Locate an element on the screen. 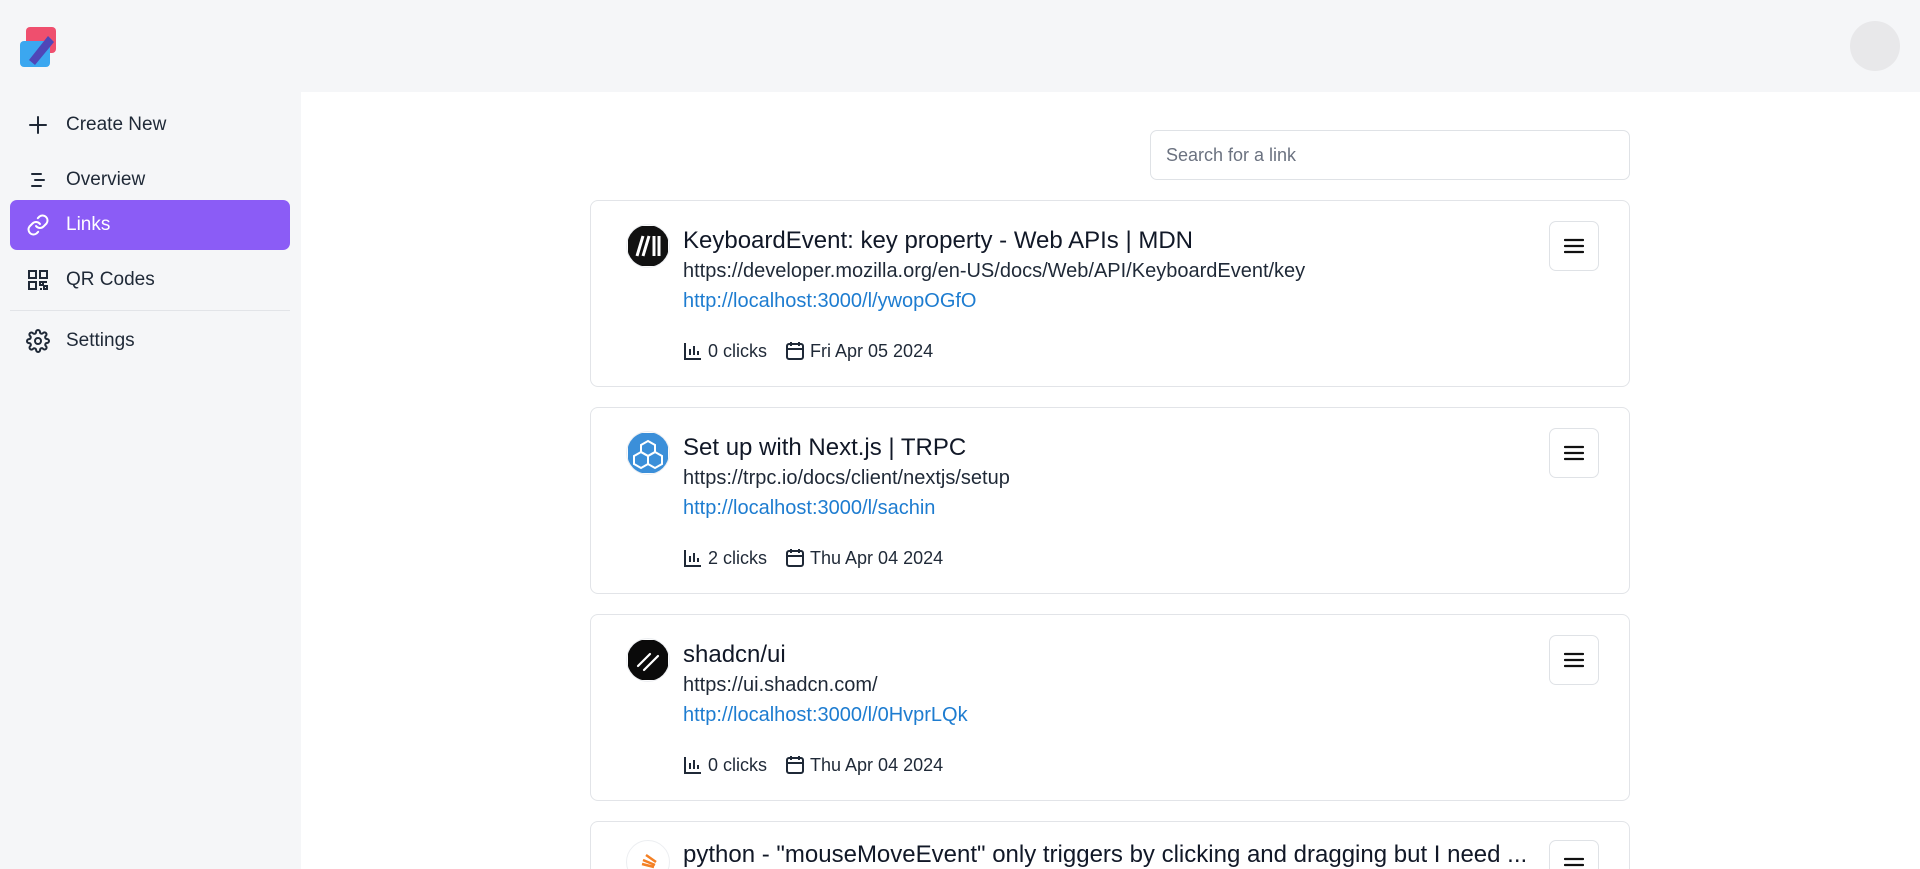 The height and width of the screenshot is (869, 1920). short-link: http://localhost:3000/l/sachin is located at coordinates (809, 508).